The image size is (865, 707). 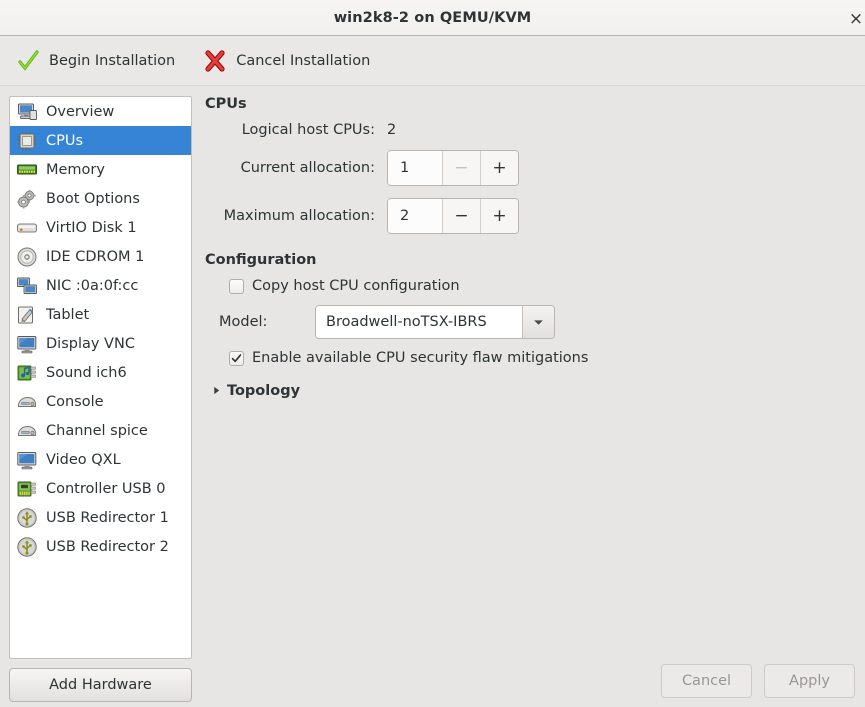 I want to click on sidebar-item-ide-cdrom-1: IDE CDROM 1, so click(x=100, y=256).